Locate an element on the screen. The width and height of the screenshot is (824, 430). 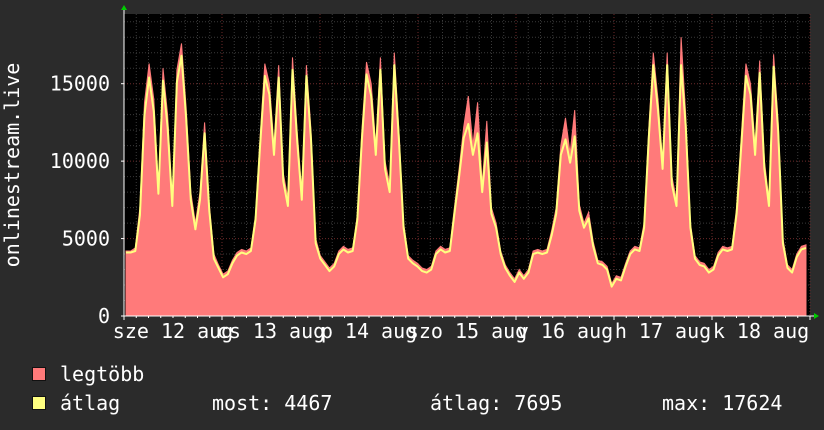
x-tick-label: cs 13 aug is located at coordinates (271, 331).